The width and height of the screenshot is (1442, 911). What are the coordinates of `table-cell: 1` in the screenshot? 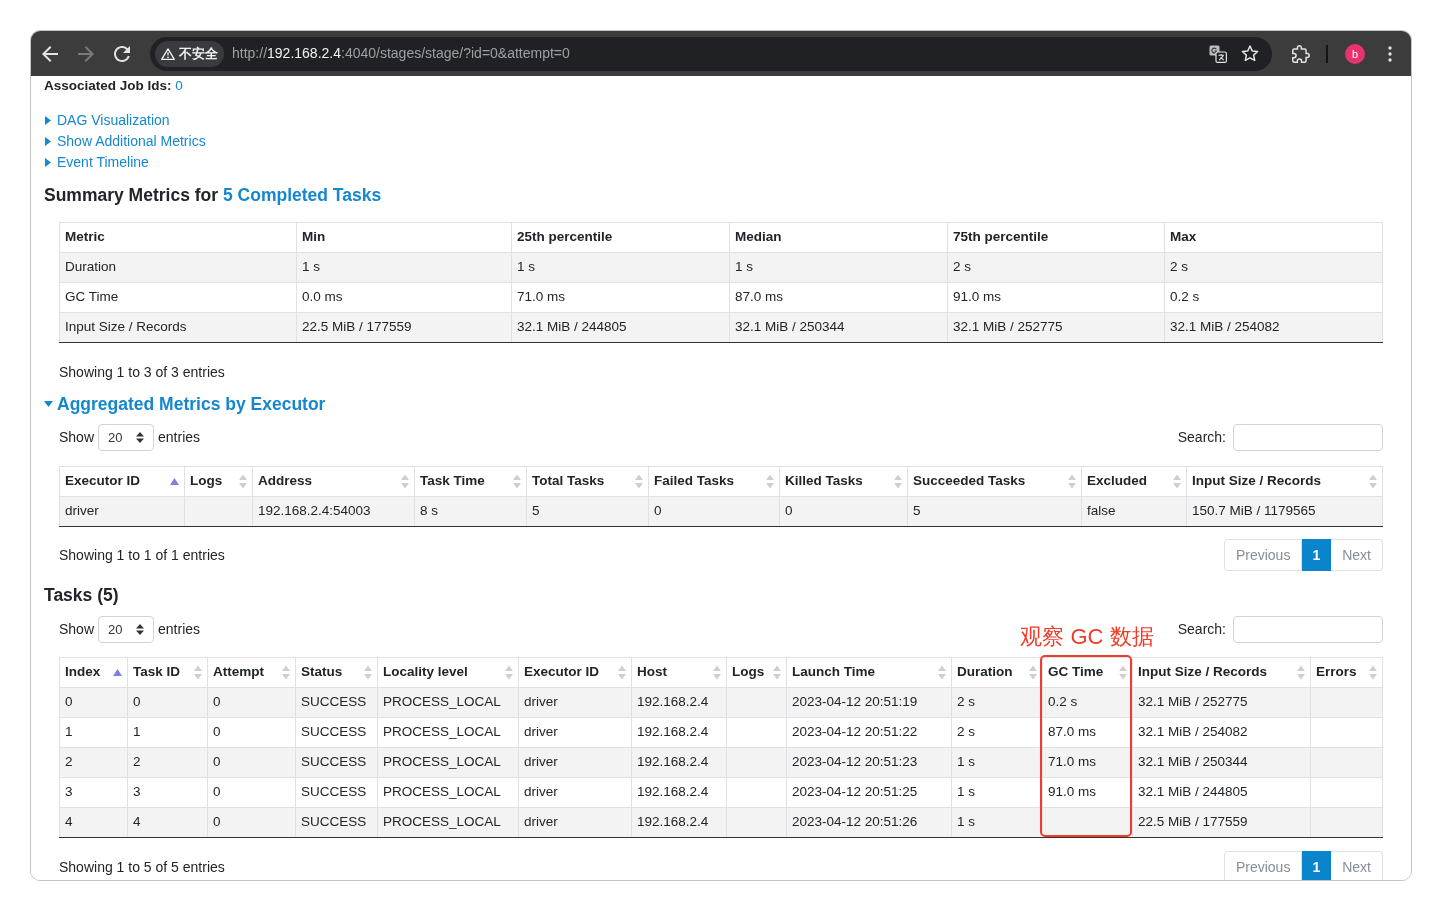 It's located at (167, 732).